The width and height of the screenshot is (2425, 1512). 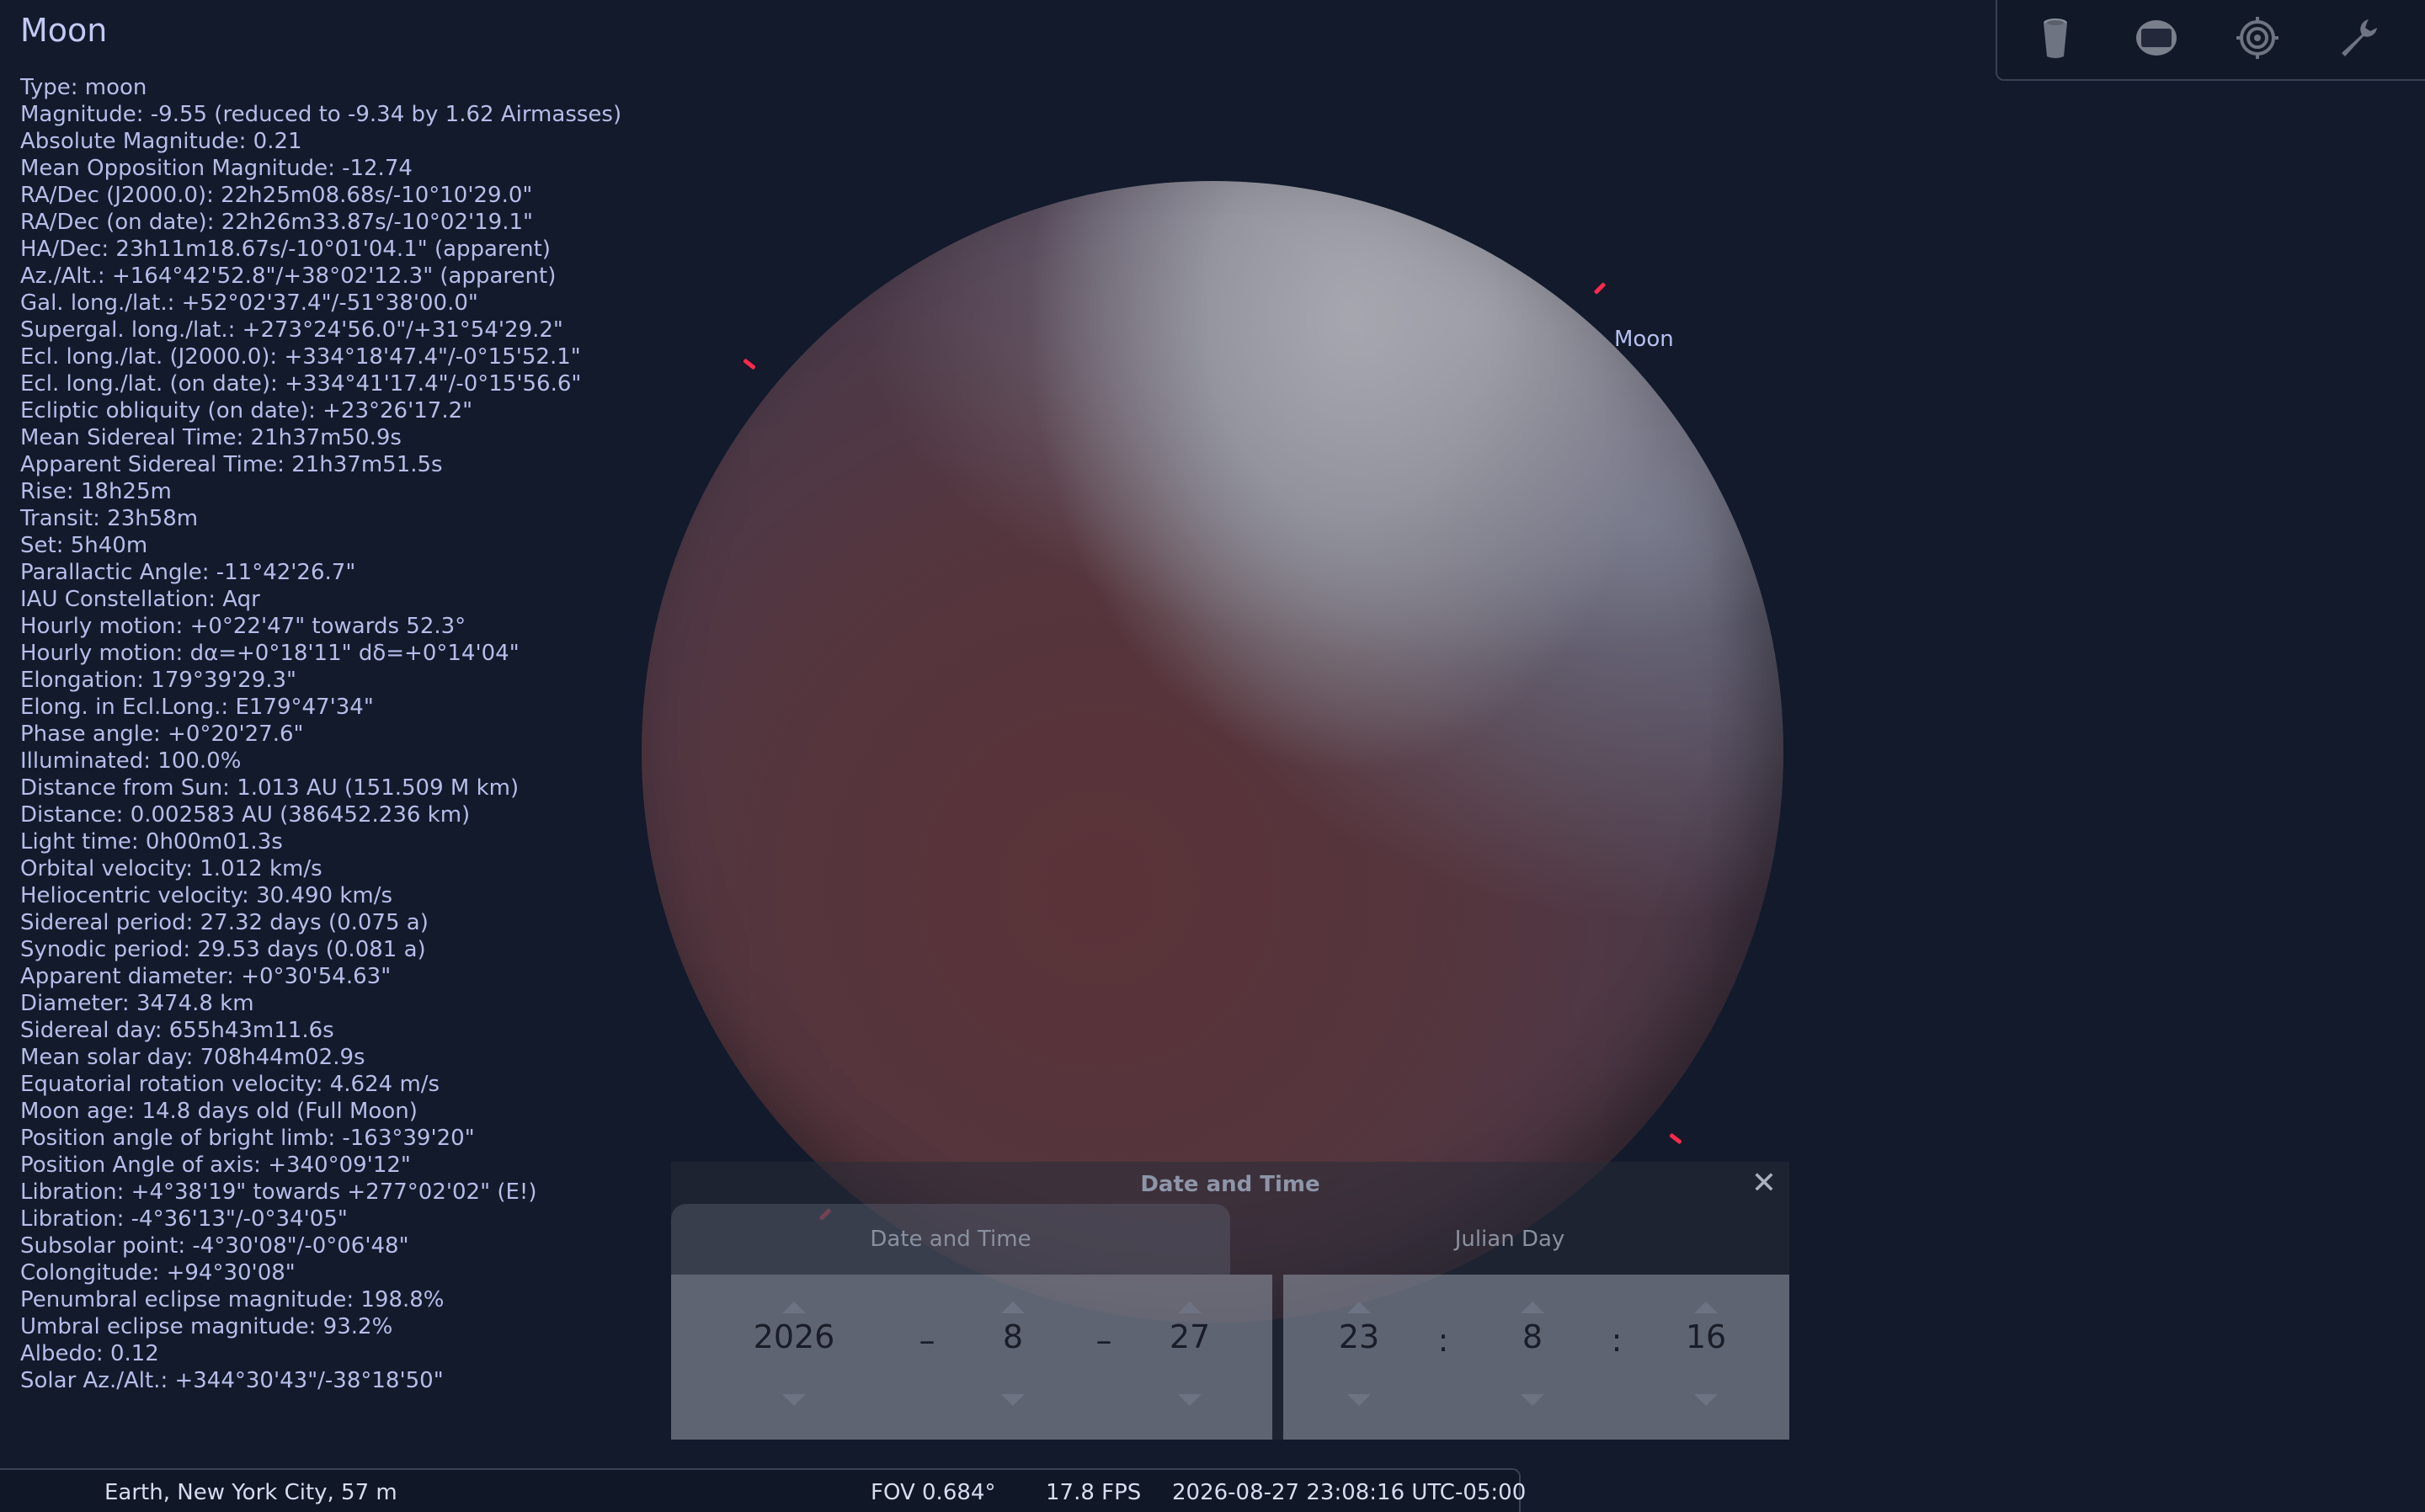 I want to click on info-line: Hourly motion: +0°22'47" towards 52.3°, so click(x=243, y=627).